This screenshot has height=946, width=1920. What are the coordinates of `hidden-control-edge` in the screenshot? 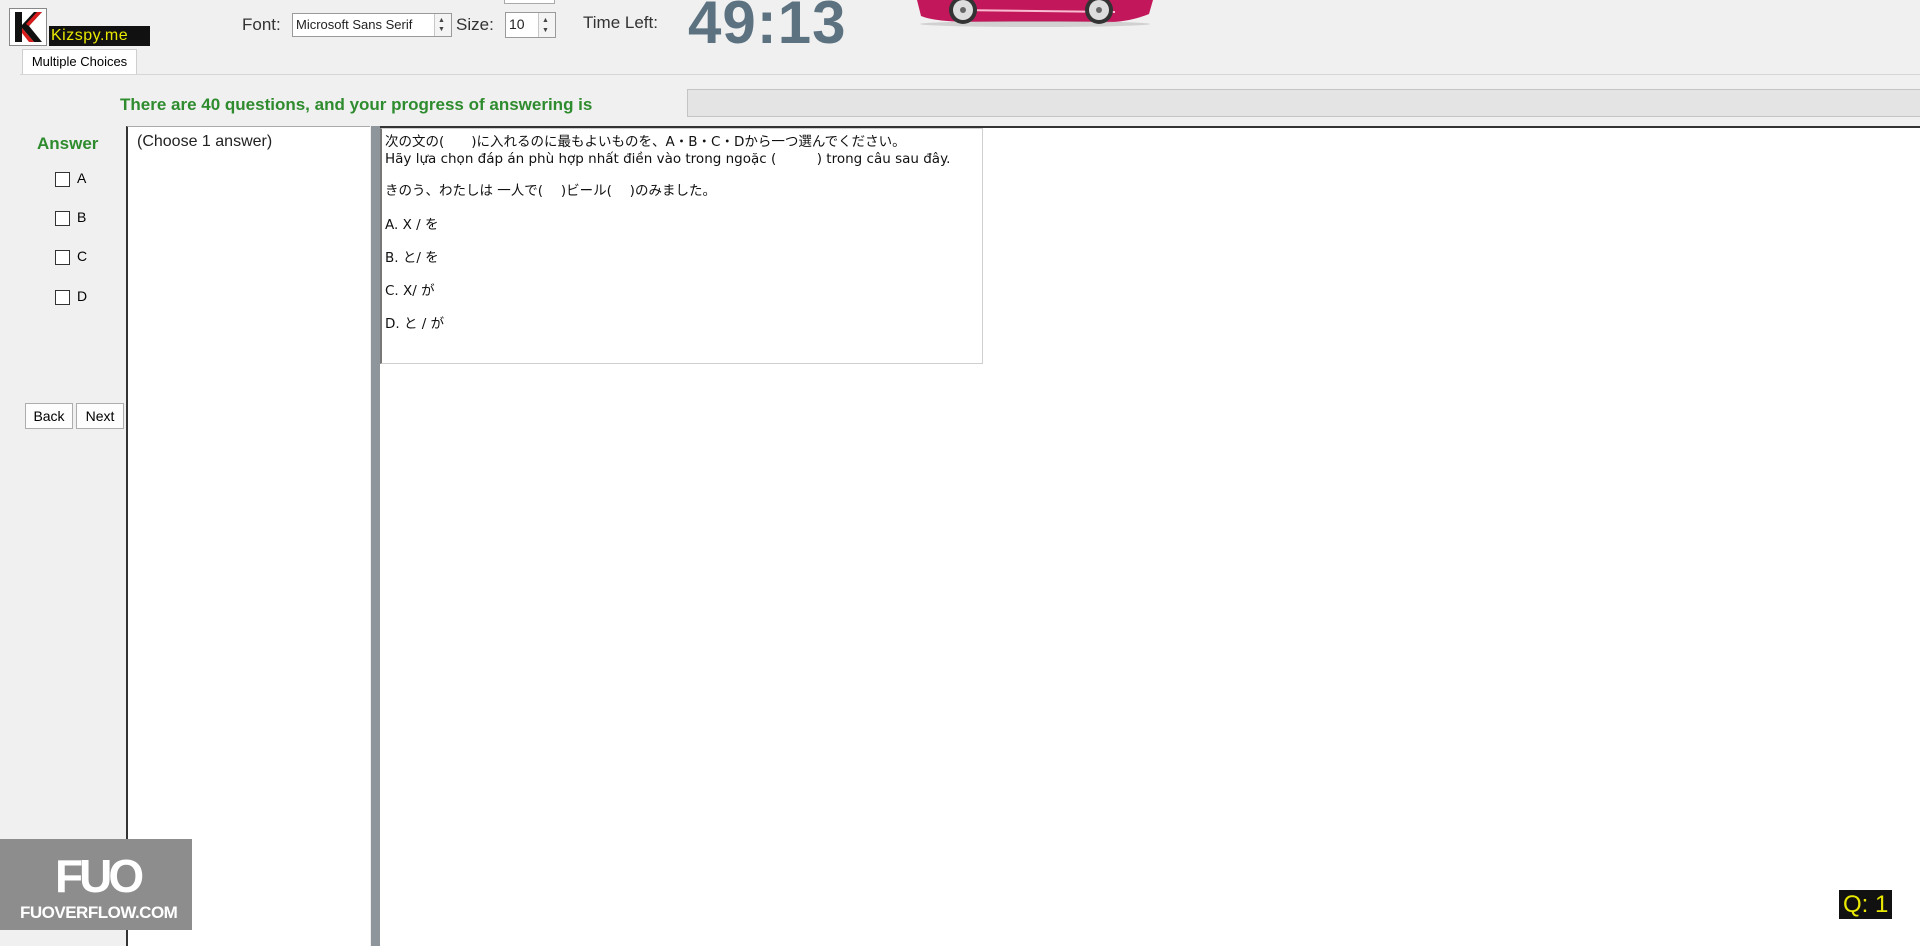 It's located at (529, 2).